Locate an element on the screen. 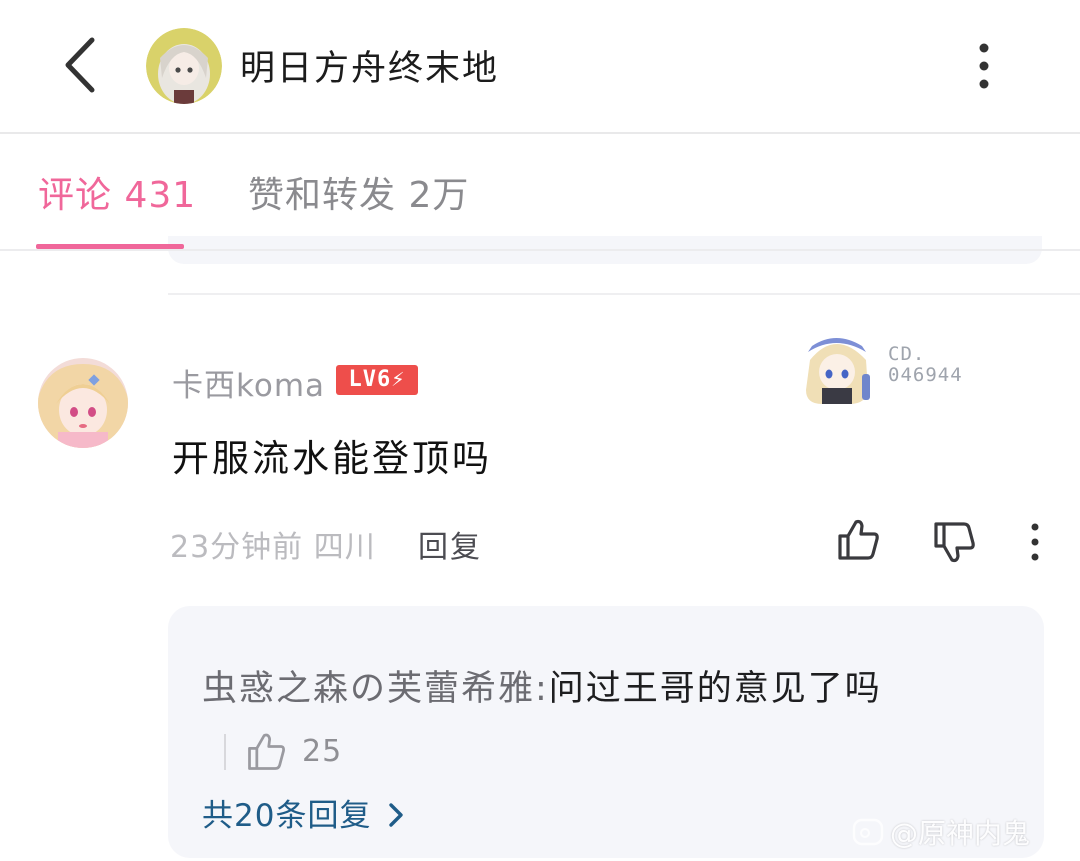  fan-badge-number: CD. 046944 is located at coordinates (925, 365).